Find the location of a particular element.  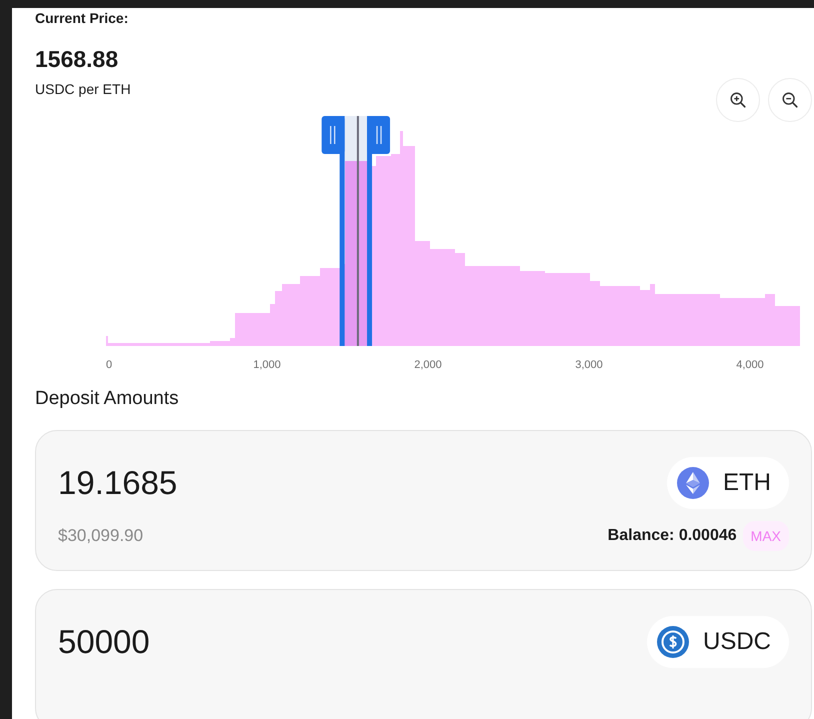

current-price-label: Current Price: is located at coordinates (82, 17).